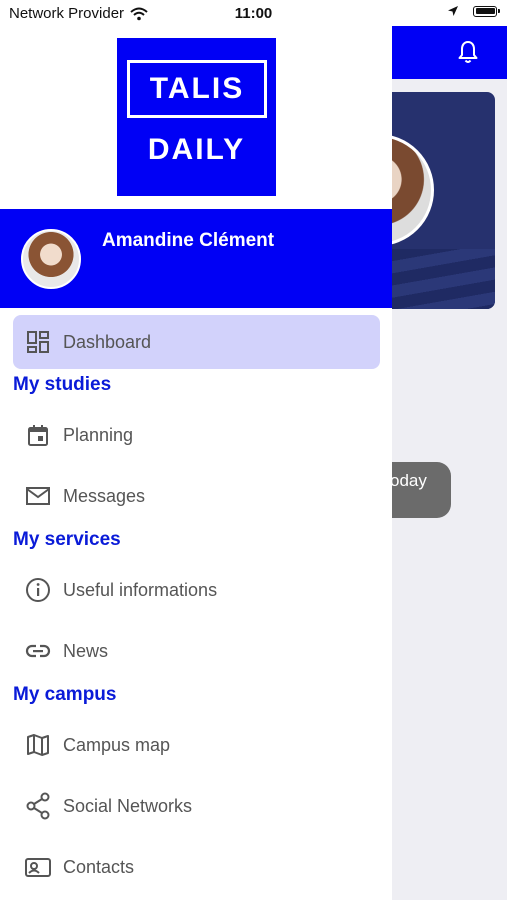  Describe the element at coordinates (67, 539) in the screenshot. I see `section-my-services: My services` at that location.